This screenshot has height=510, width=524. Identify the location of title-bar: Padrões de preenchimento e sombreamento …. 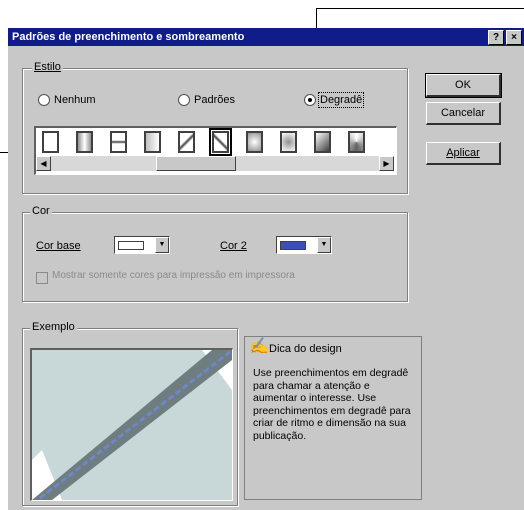
(266, 37).